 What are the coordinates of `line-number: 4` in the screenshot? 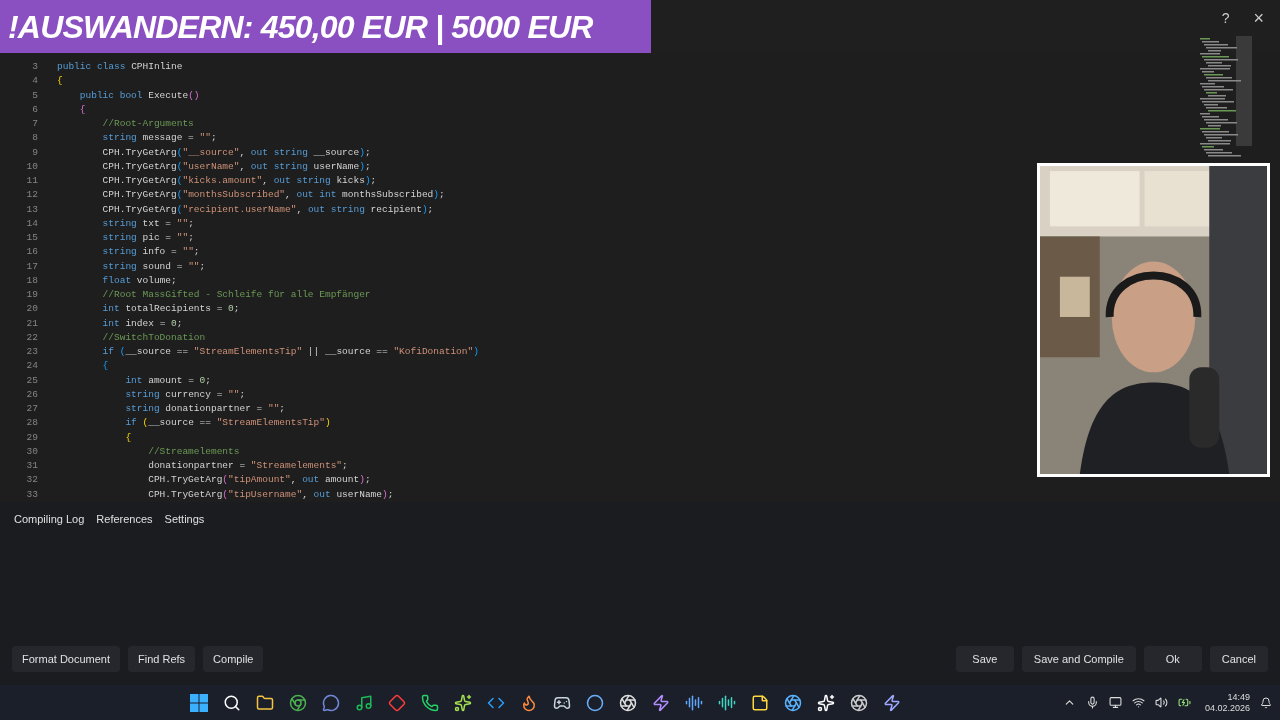 It's located at (34, 81).